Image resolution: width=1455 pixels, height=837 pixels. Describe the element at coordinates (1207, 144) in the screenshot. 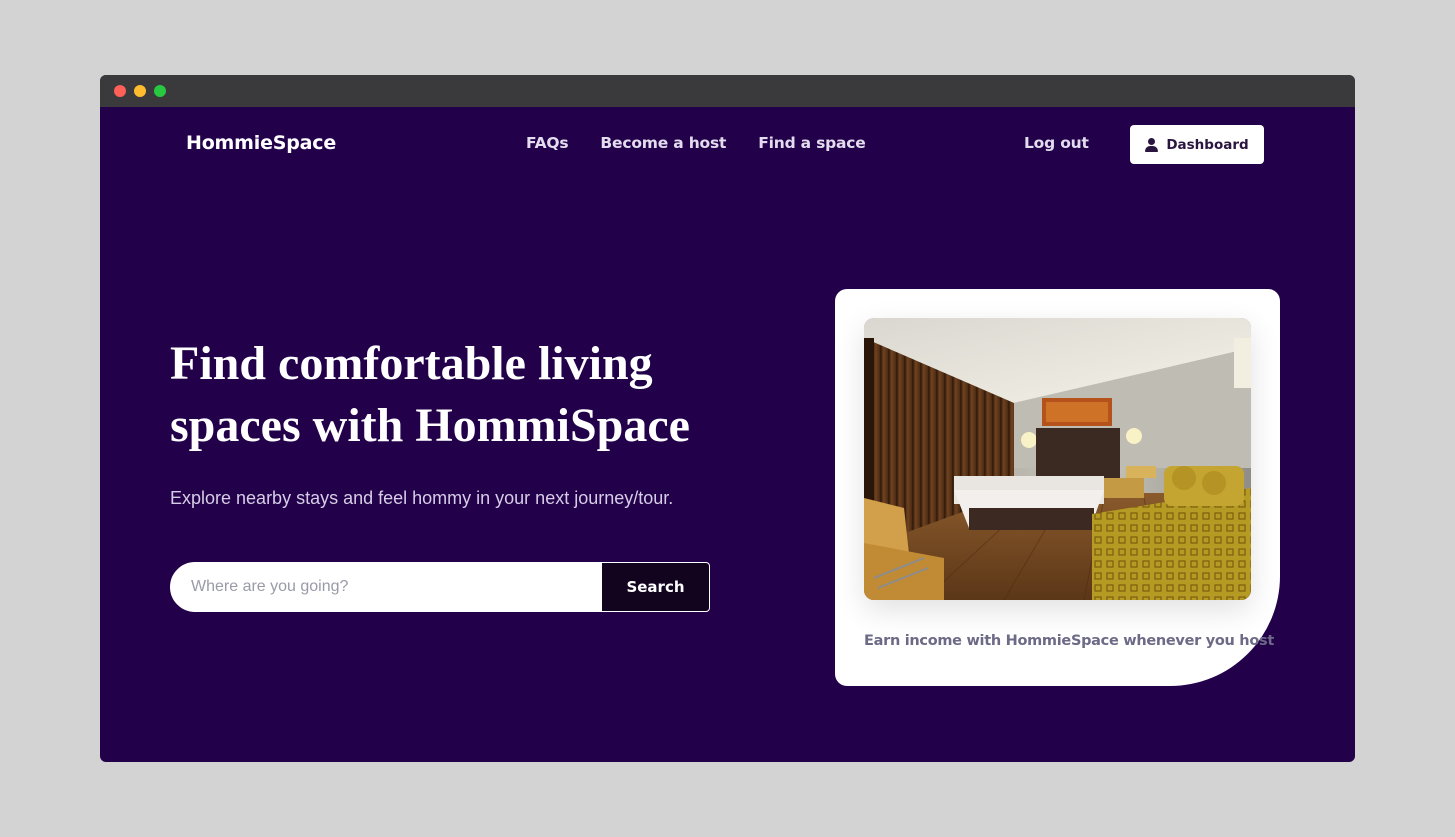

I see `dashboard-button-label: Dashboard` at that location.